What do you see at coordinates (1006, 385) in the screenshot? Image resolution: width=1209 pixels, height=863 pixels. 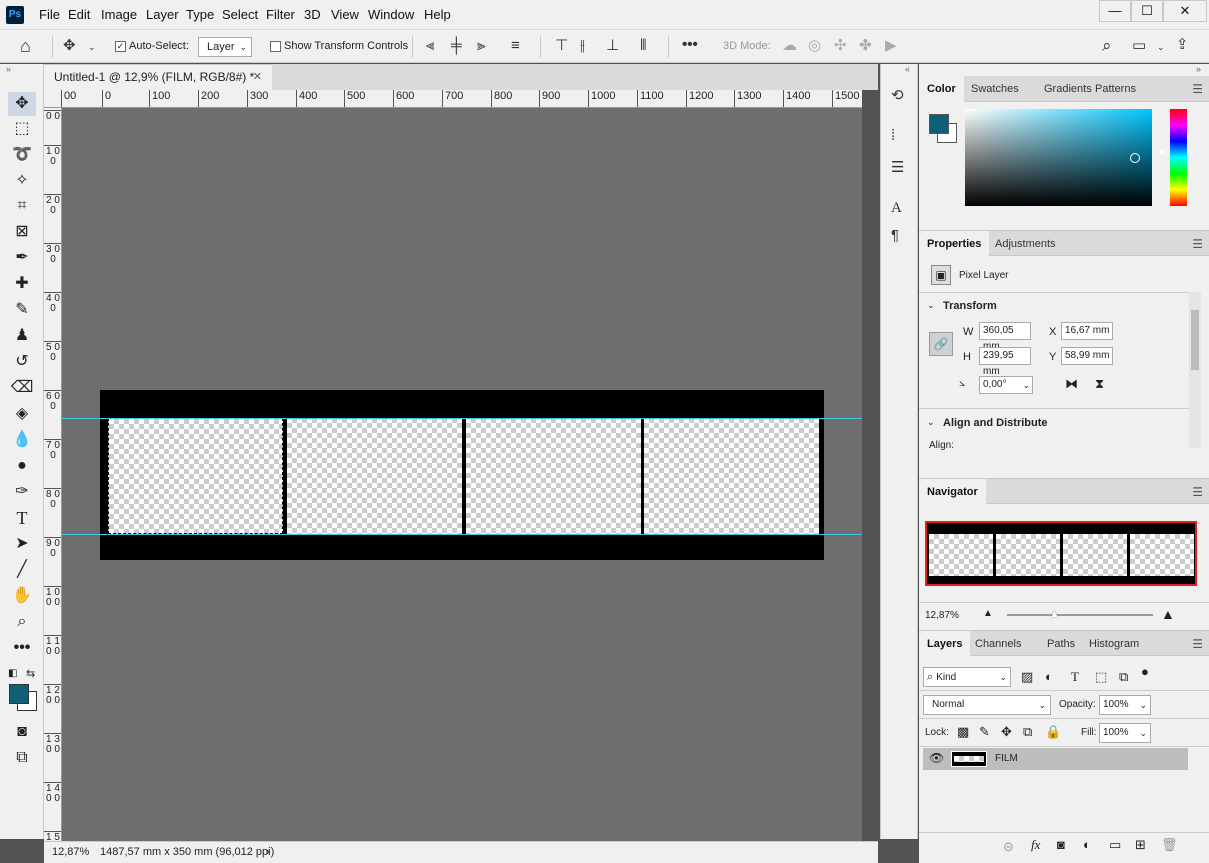 I see `angle-field: 0,00° ⌄` at bounding box center [1006, 385].